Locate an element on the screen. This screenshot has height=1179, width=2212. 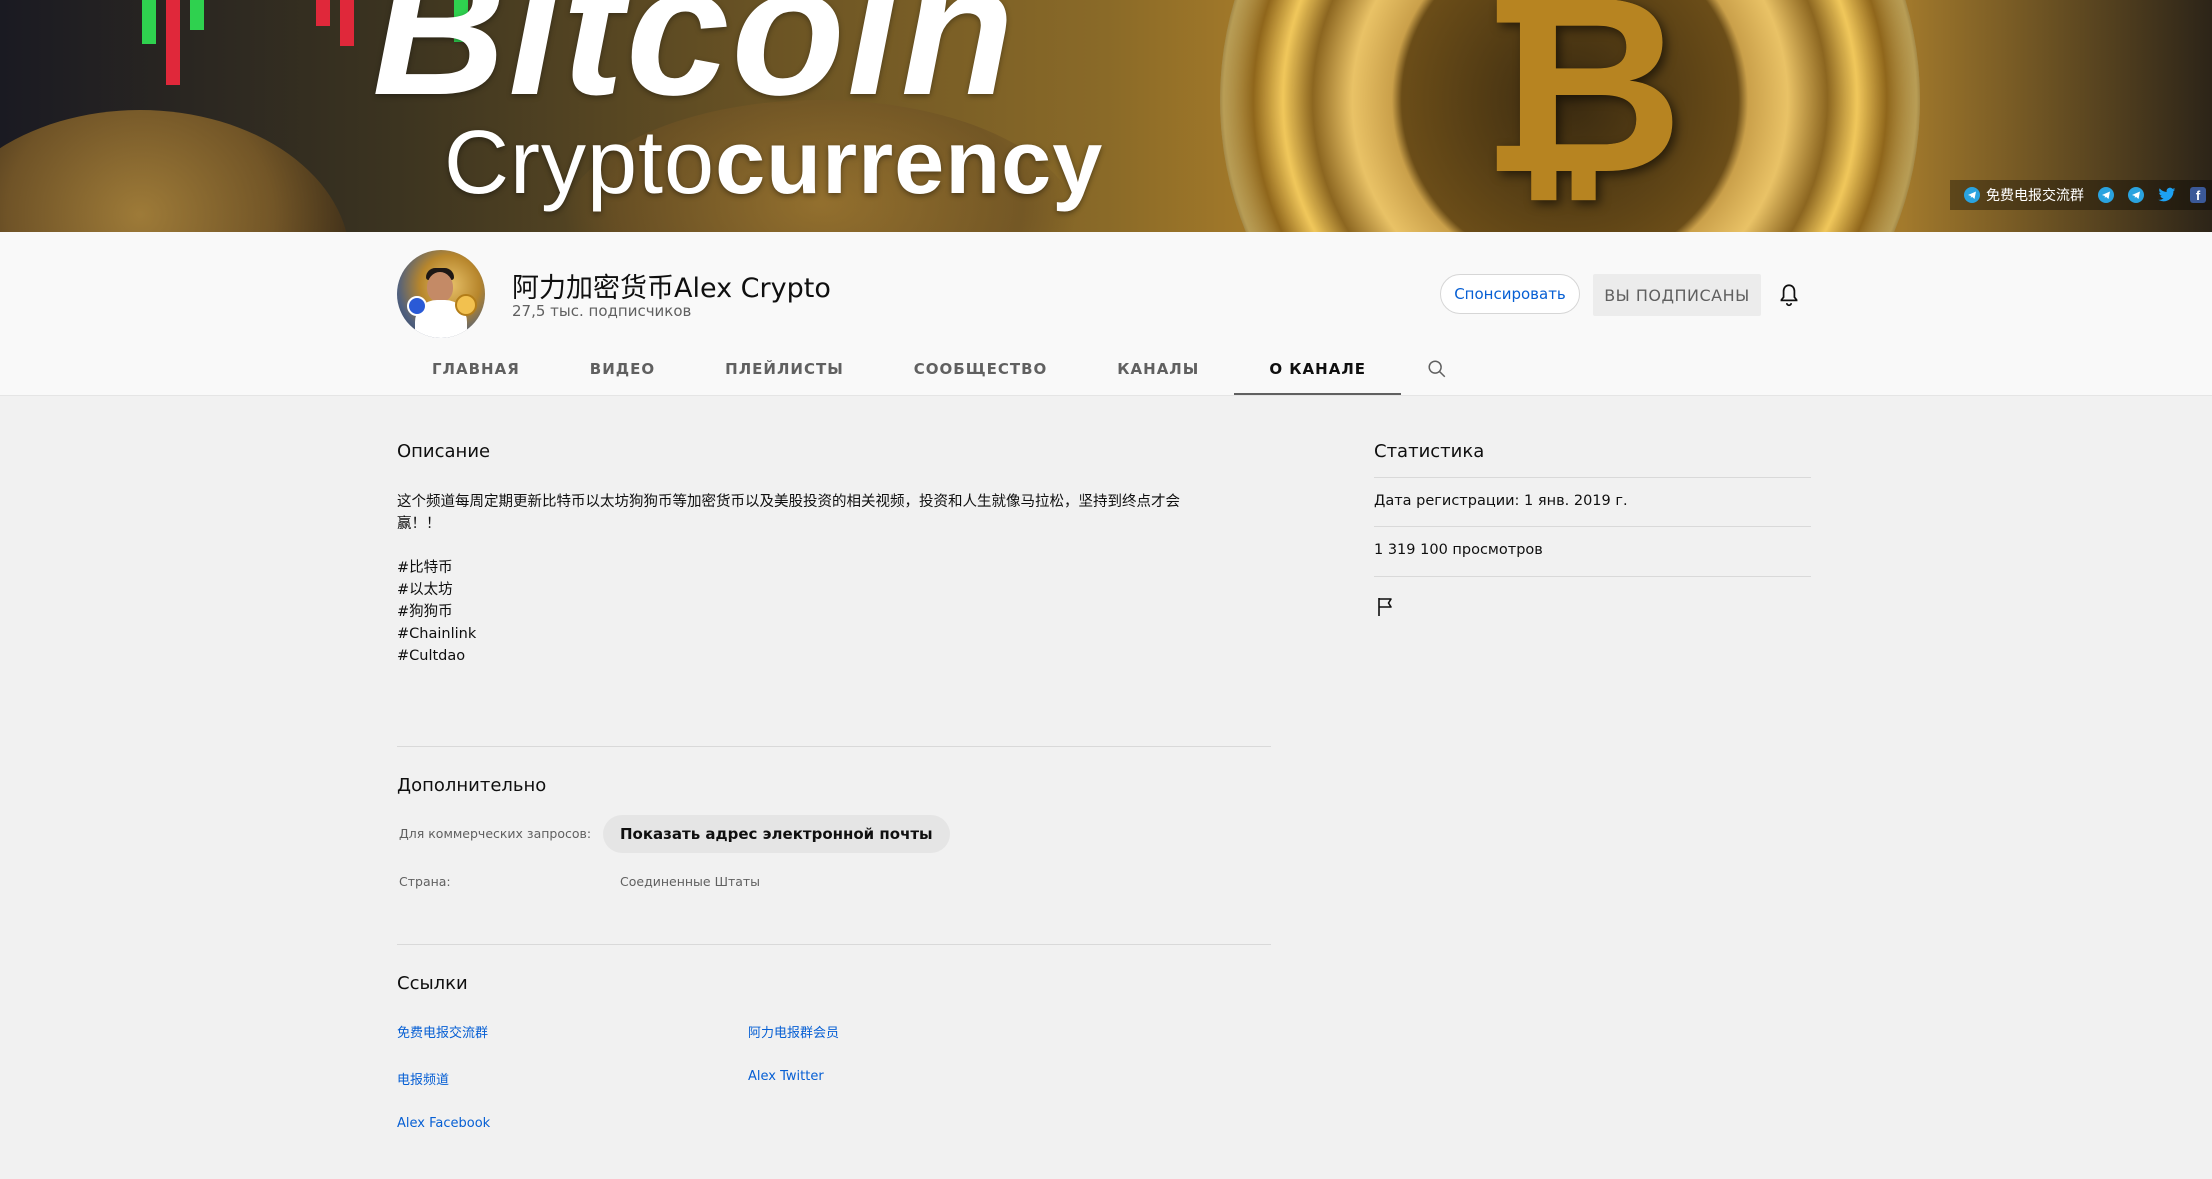
stats-heading: Статистика is located at coordinates (1429, 451).